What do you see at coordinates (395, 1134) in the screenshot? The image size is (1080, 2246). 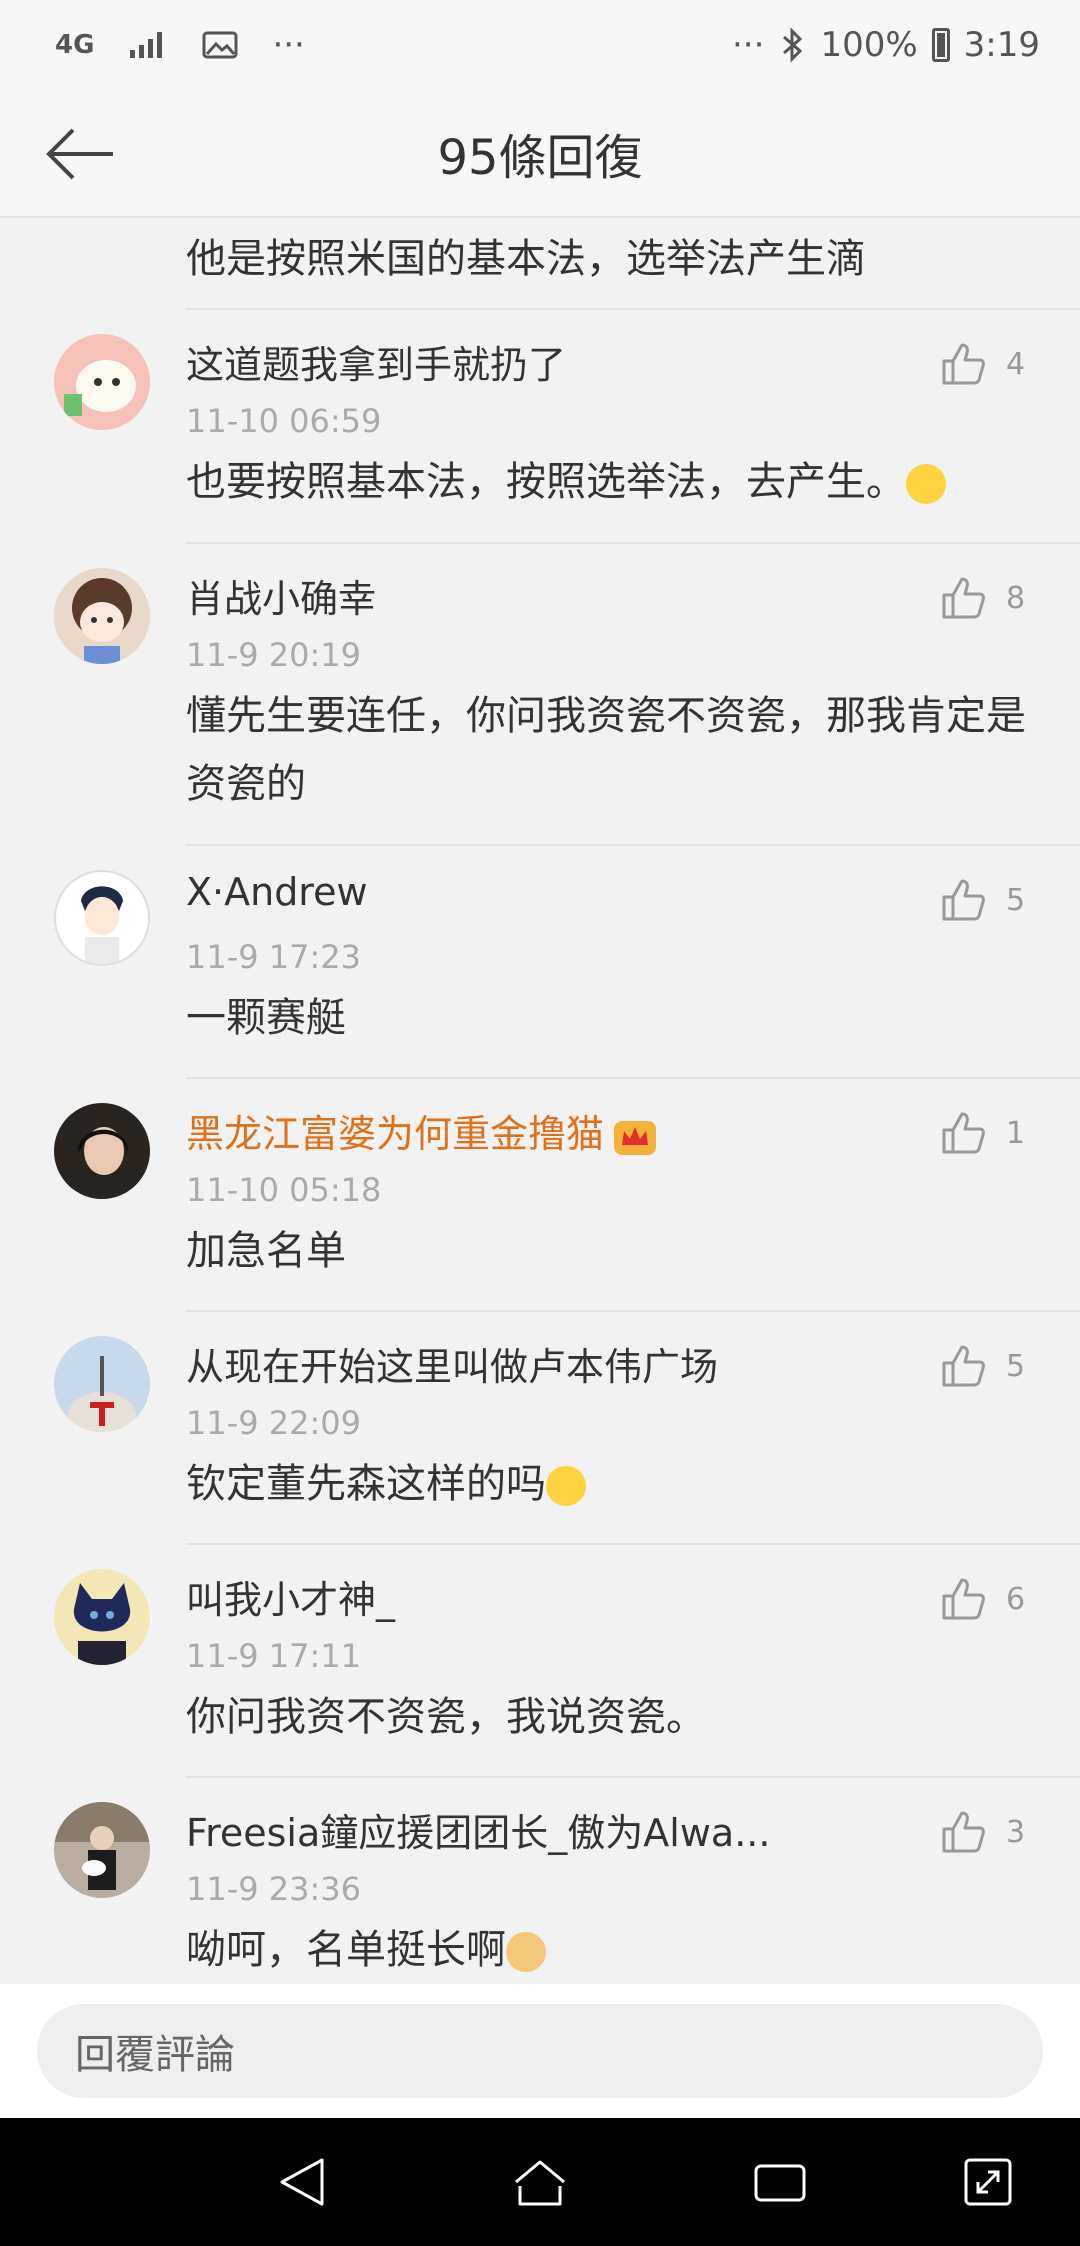 I see `username-text: 黑龙江富婆为何重金撸猫` at bounding box center [395, 1134].